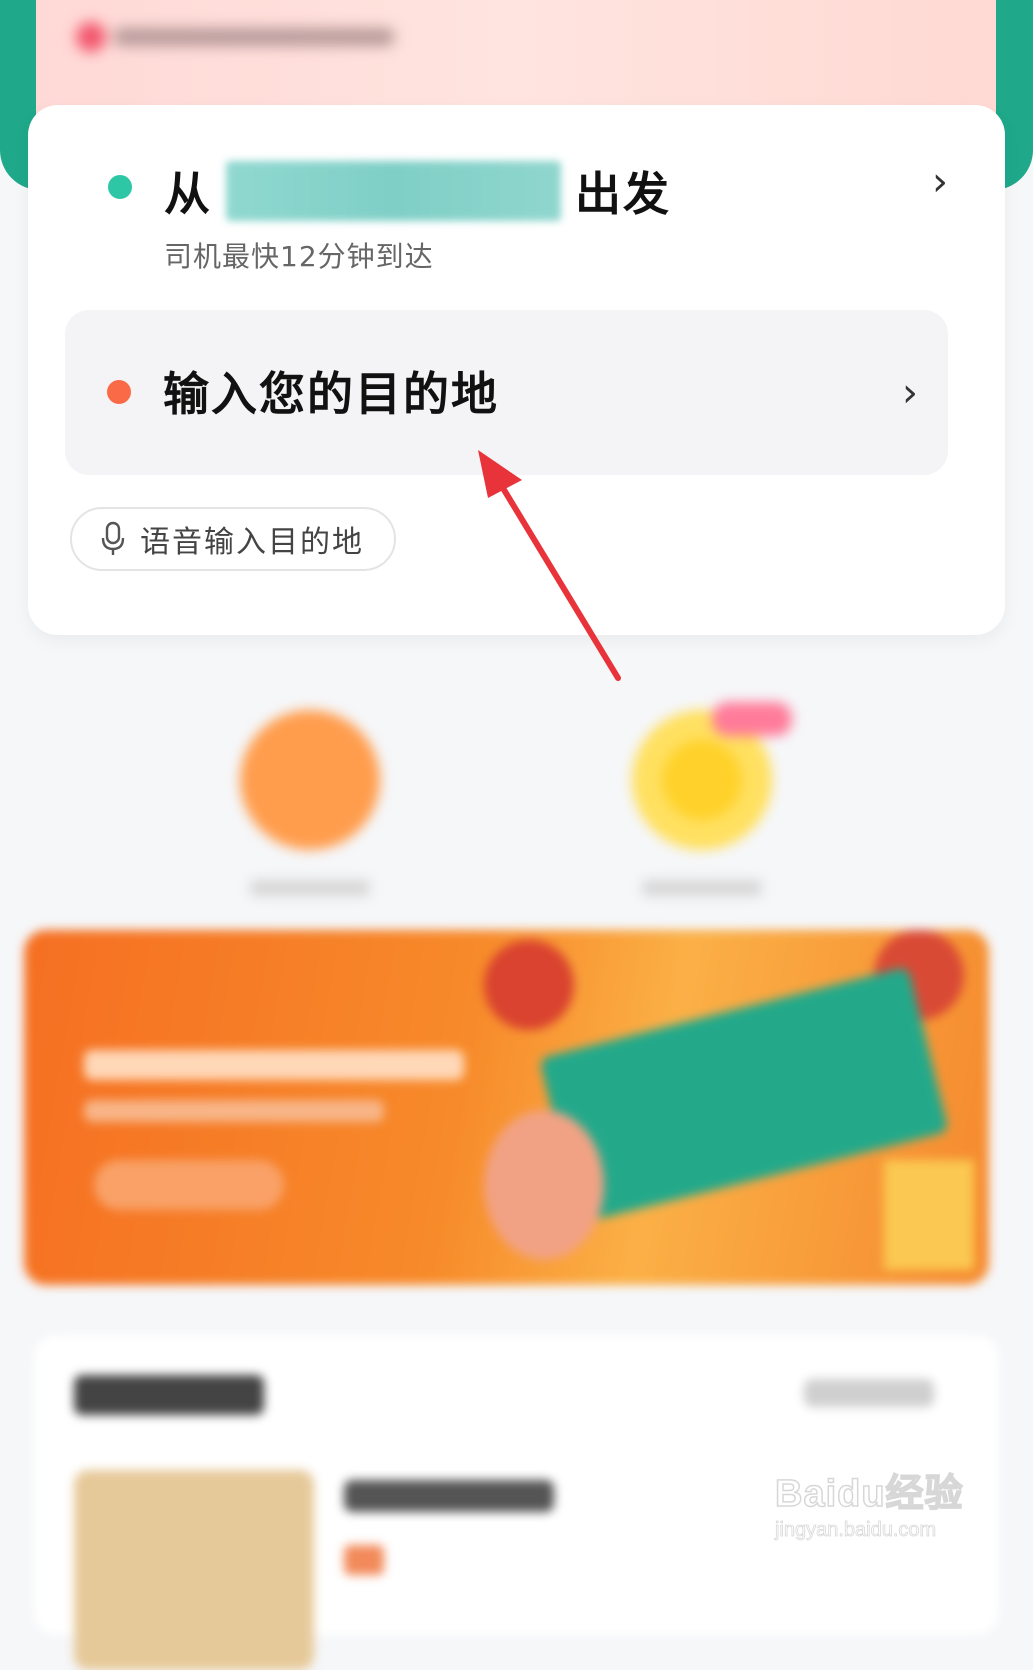 This screenshot has width=1033, height=1670. I want to click on eta-text: 司机最快12分钟到达, so click(299, 256).